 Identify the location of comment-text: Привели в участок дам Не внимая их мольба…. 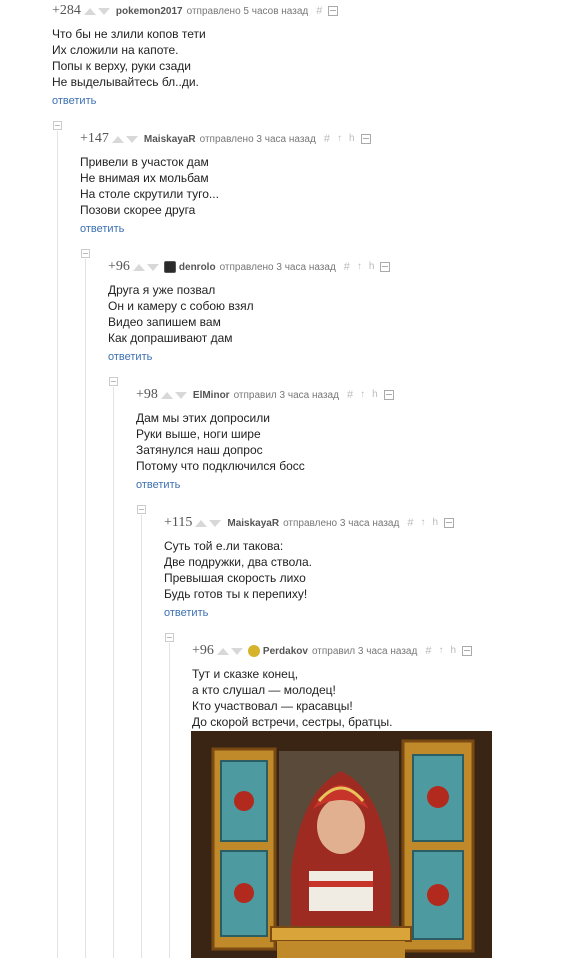
(149, 186).